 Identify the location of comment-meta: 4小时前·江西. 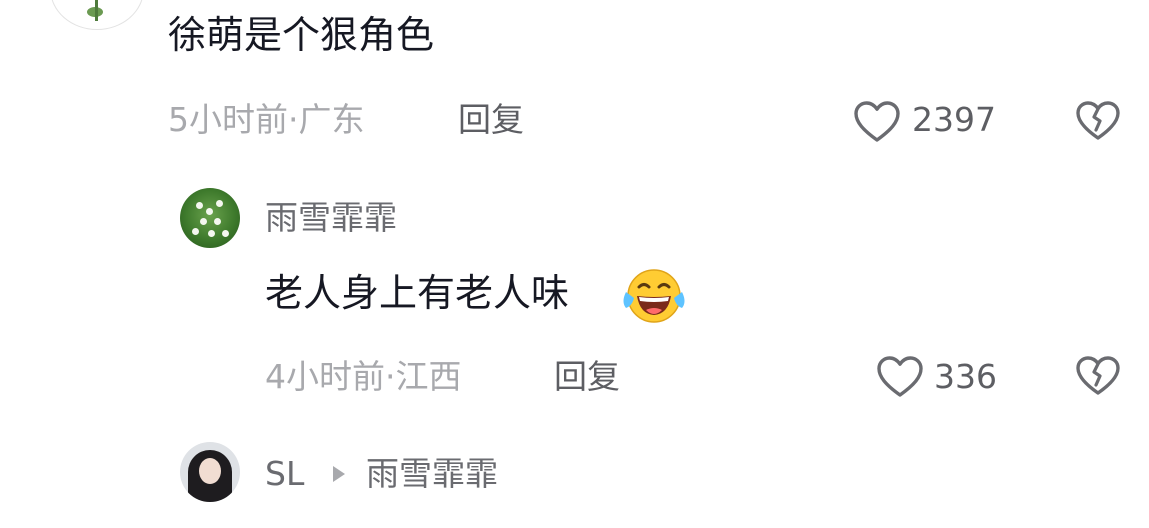
(363, 376).